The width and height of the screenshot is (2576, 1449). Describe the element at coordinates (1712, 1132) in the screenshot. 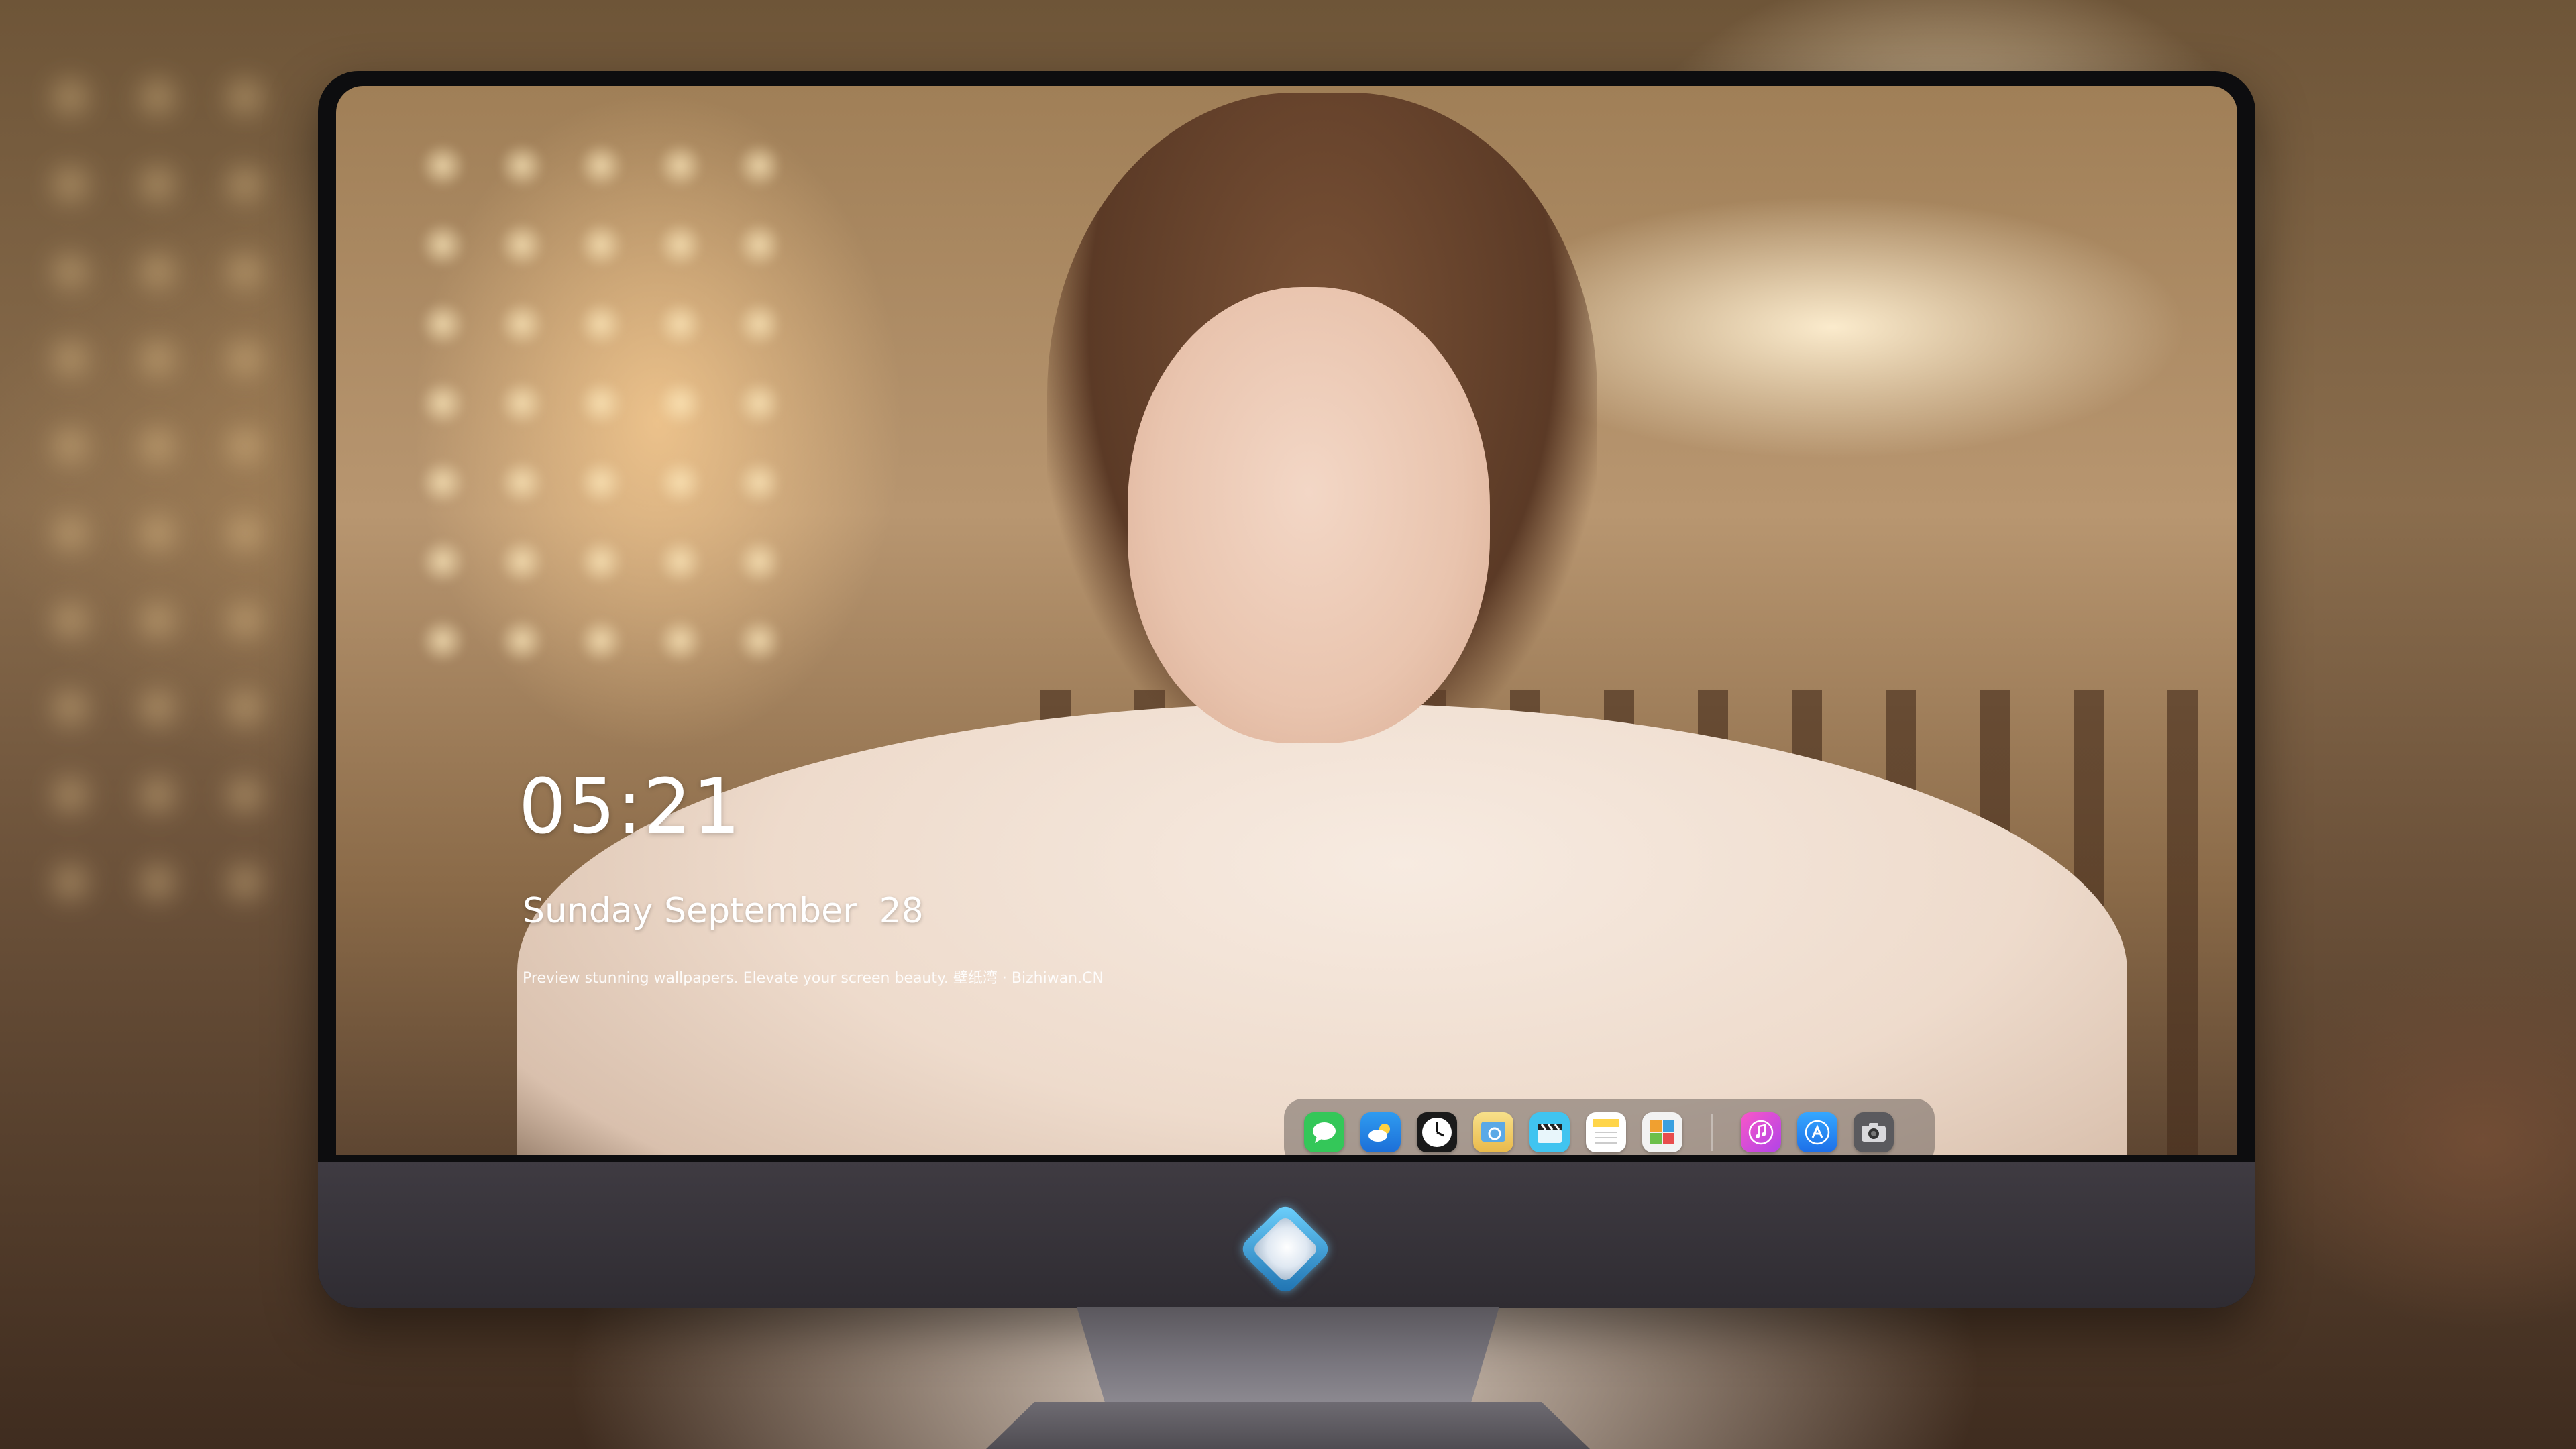

I see `dock-separator` at that location.